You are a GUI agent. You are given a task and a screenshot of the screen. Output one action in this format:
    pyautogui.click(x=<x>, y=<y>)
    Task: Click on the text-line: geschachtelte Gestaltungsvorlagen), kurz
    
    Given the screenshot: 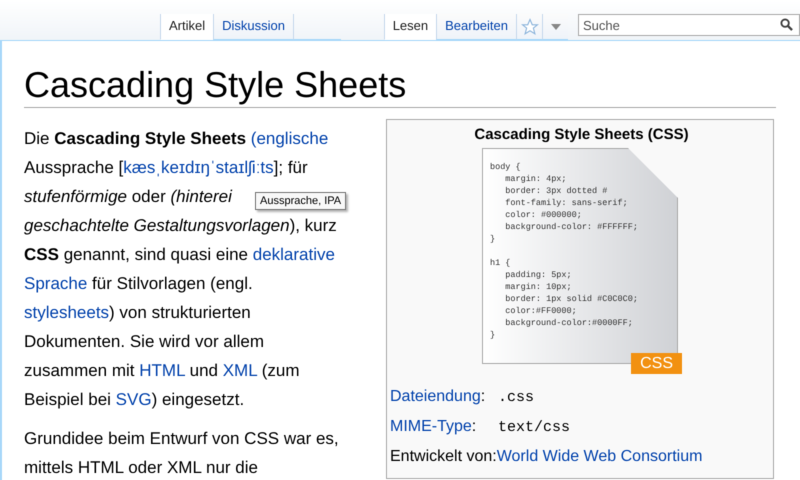 What is the action you would take?
    pyautogui.click(x=180, y=226)
    